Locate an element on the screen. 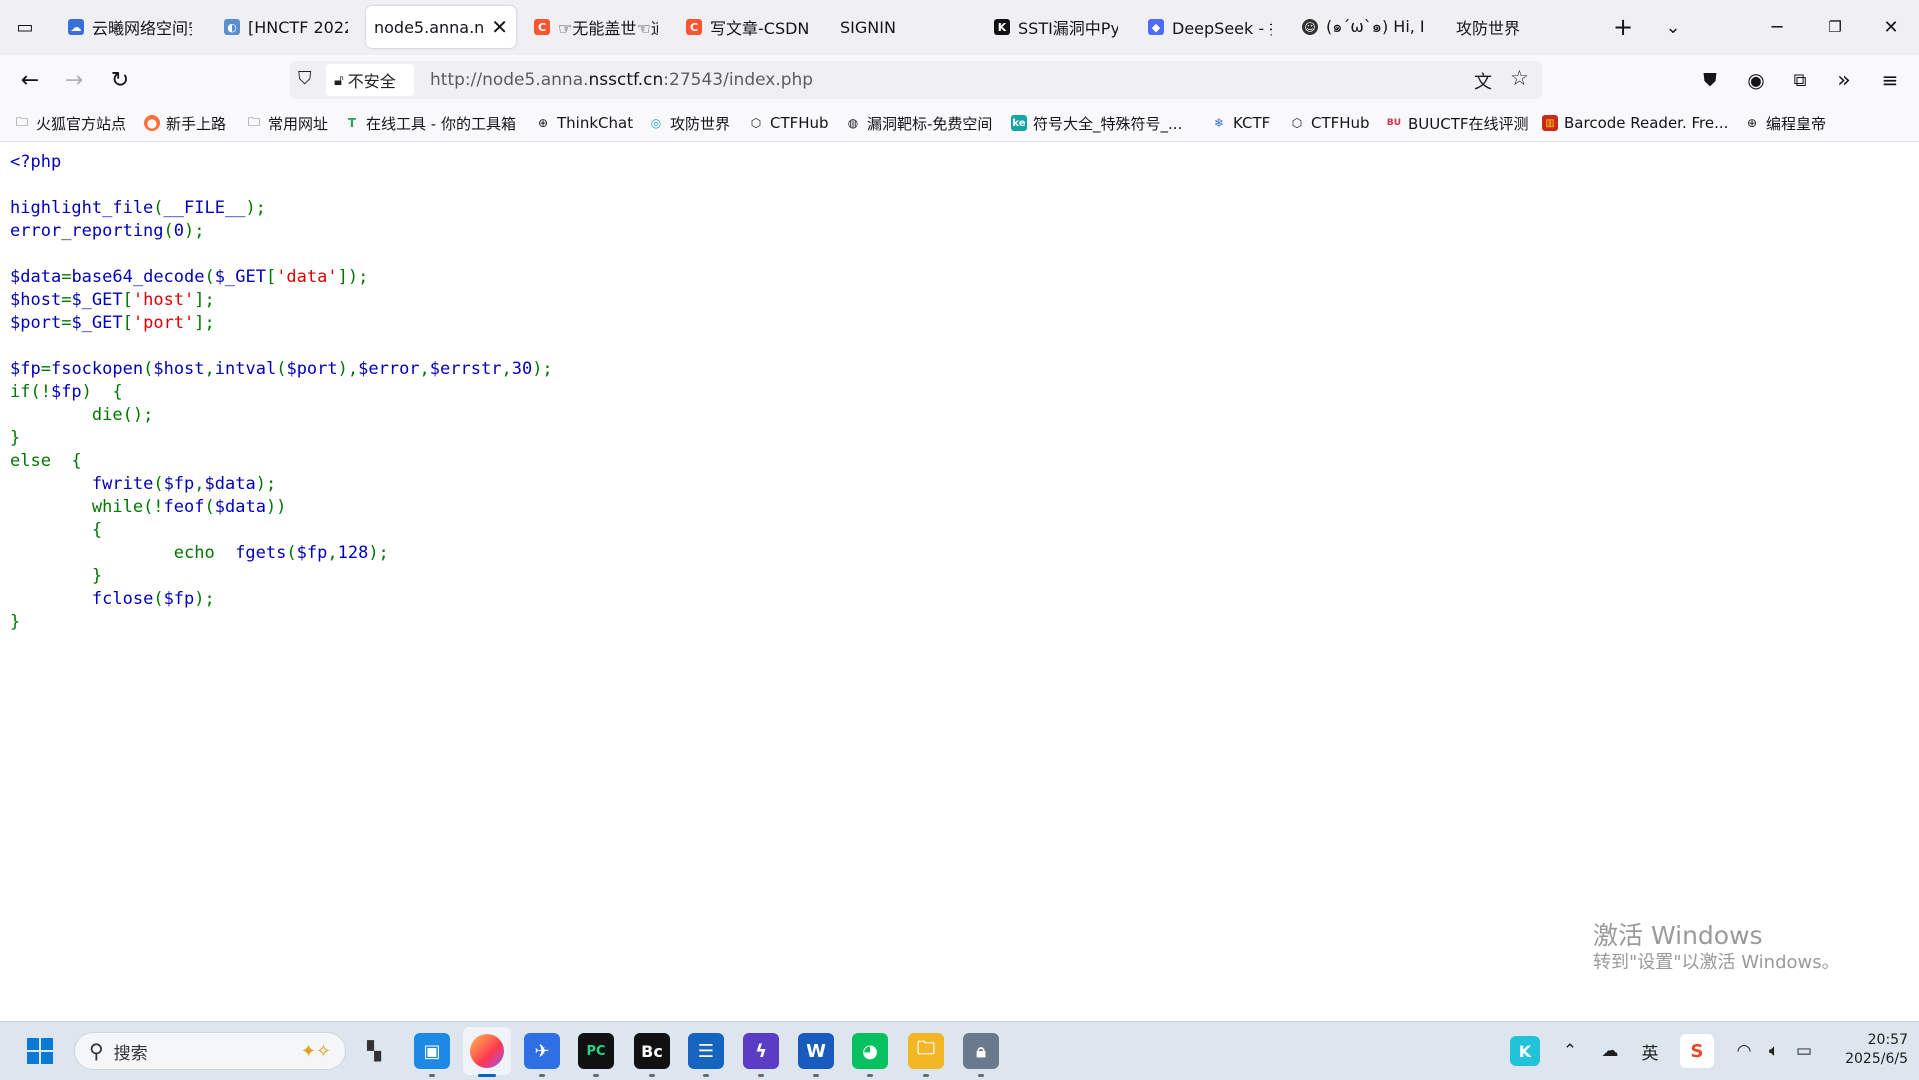  bookmark-item: ⊕ 编程皇帝 is located at coordinates (1785, 123).